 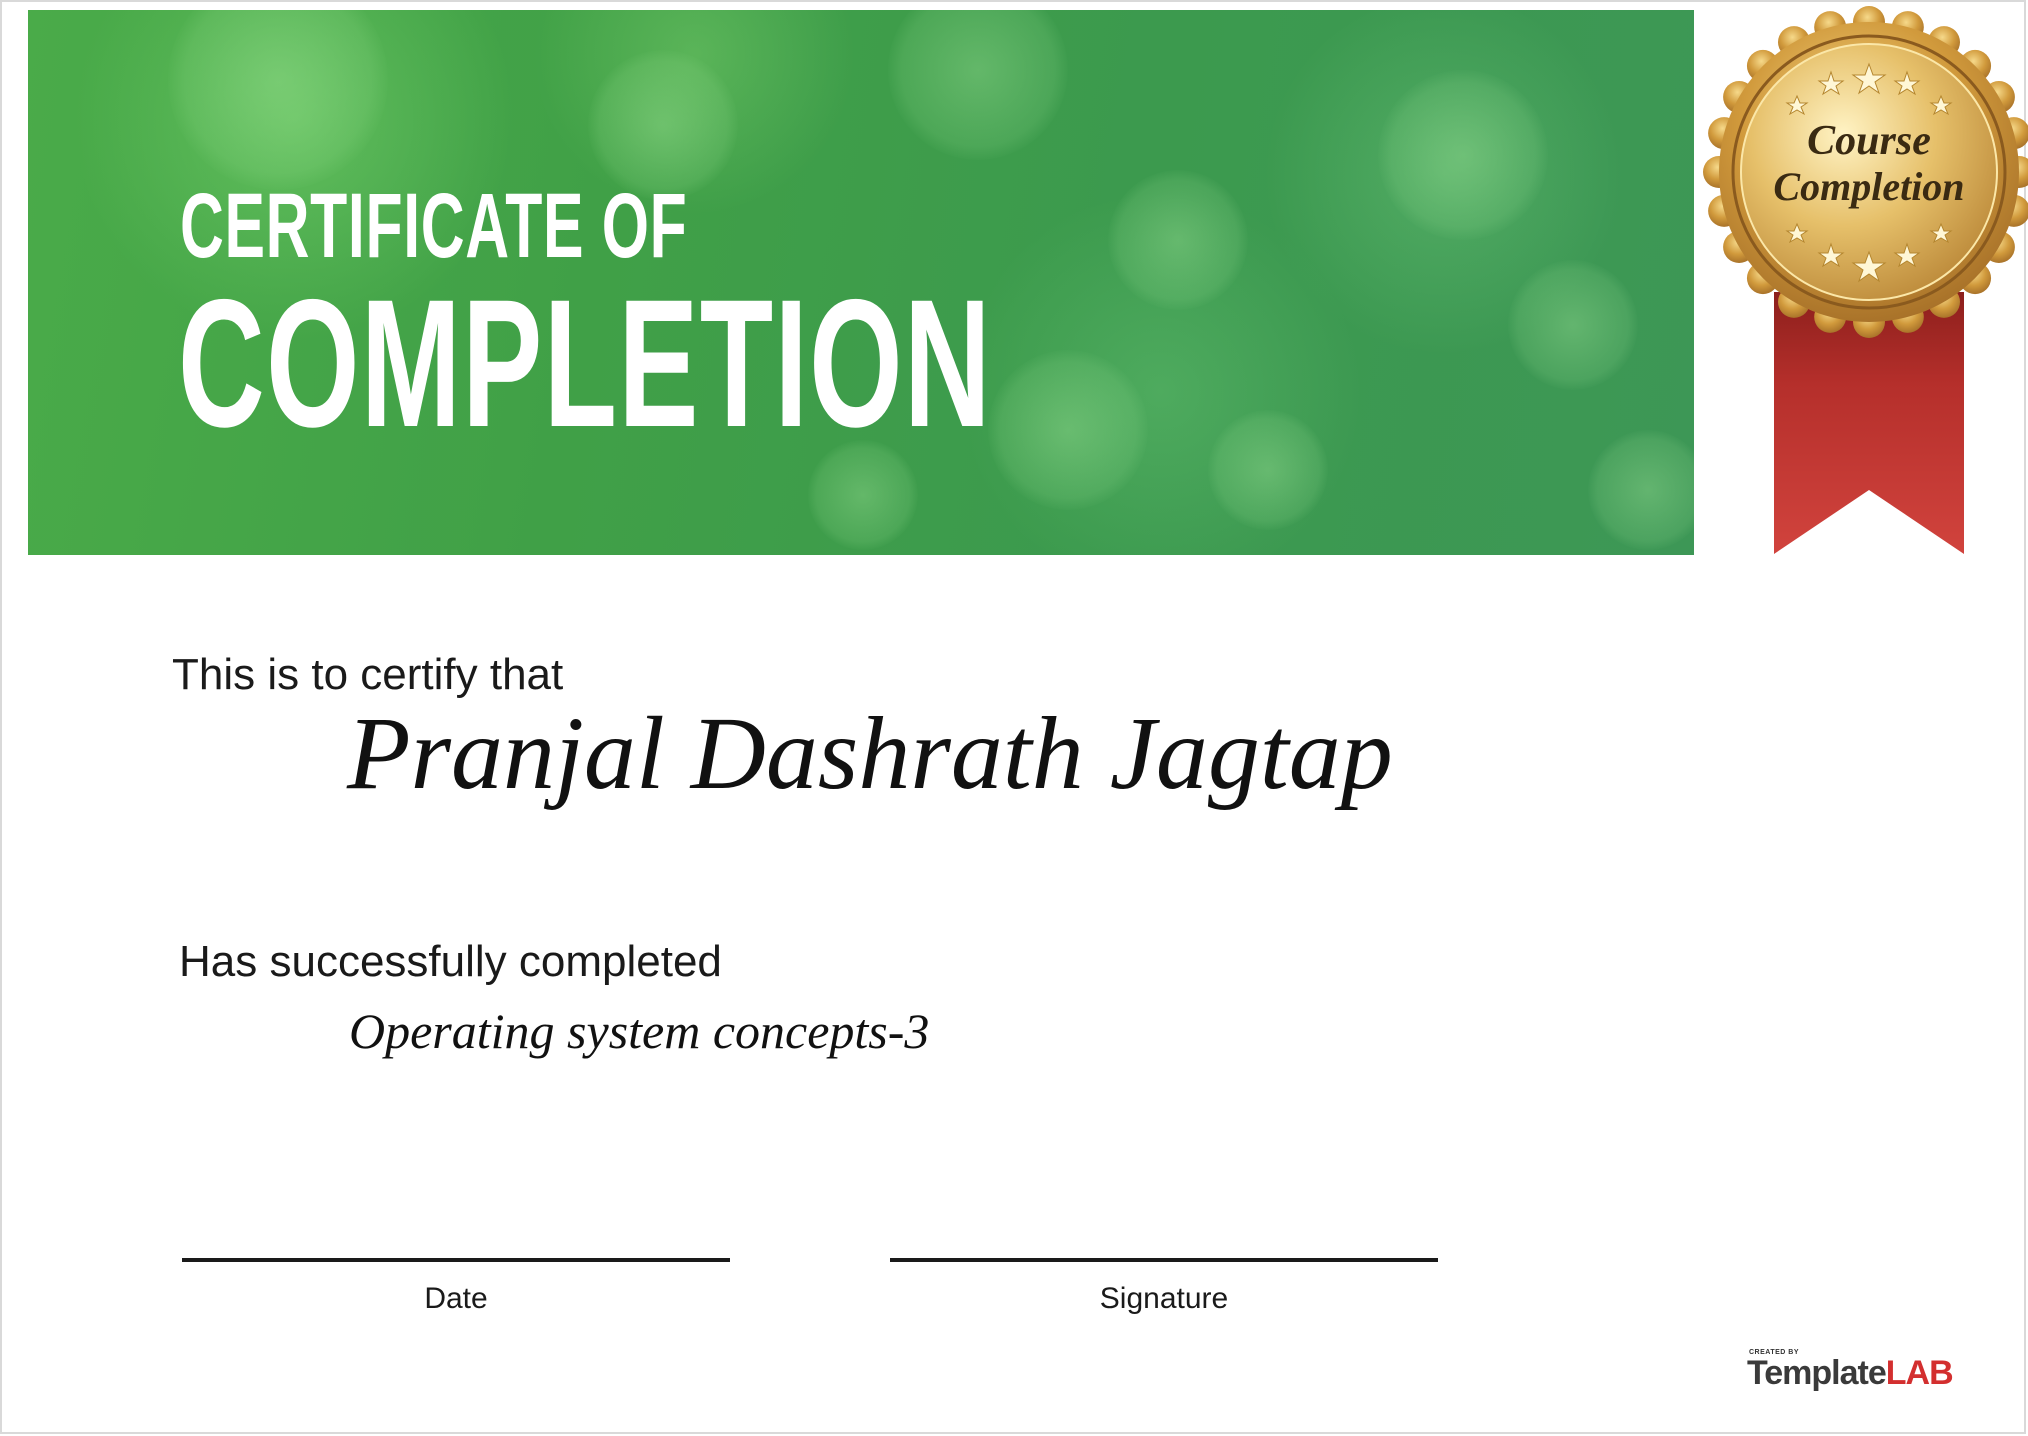 I want to click on recipient-name: Pranjal Dashrath Jagtap, so click(x=870, y=753).